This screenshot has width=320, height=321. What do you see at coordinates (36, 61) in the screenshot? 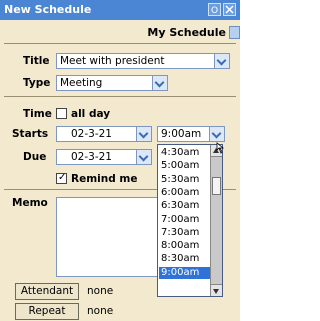
I see `title-label: Title` at bounding box center [36, 61].